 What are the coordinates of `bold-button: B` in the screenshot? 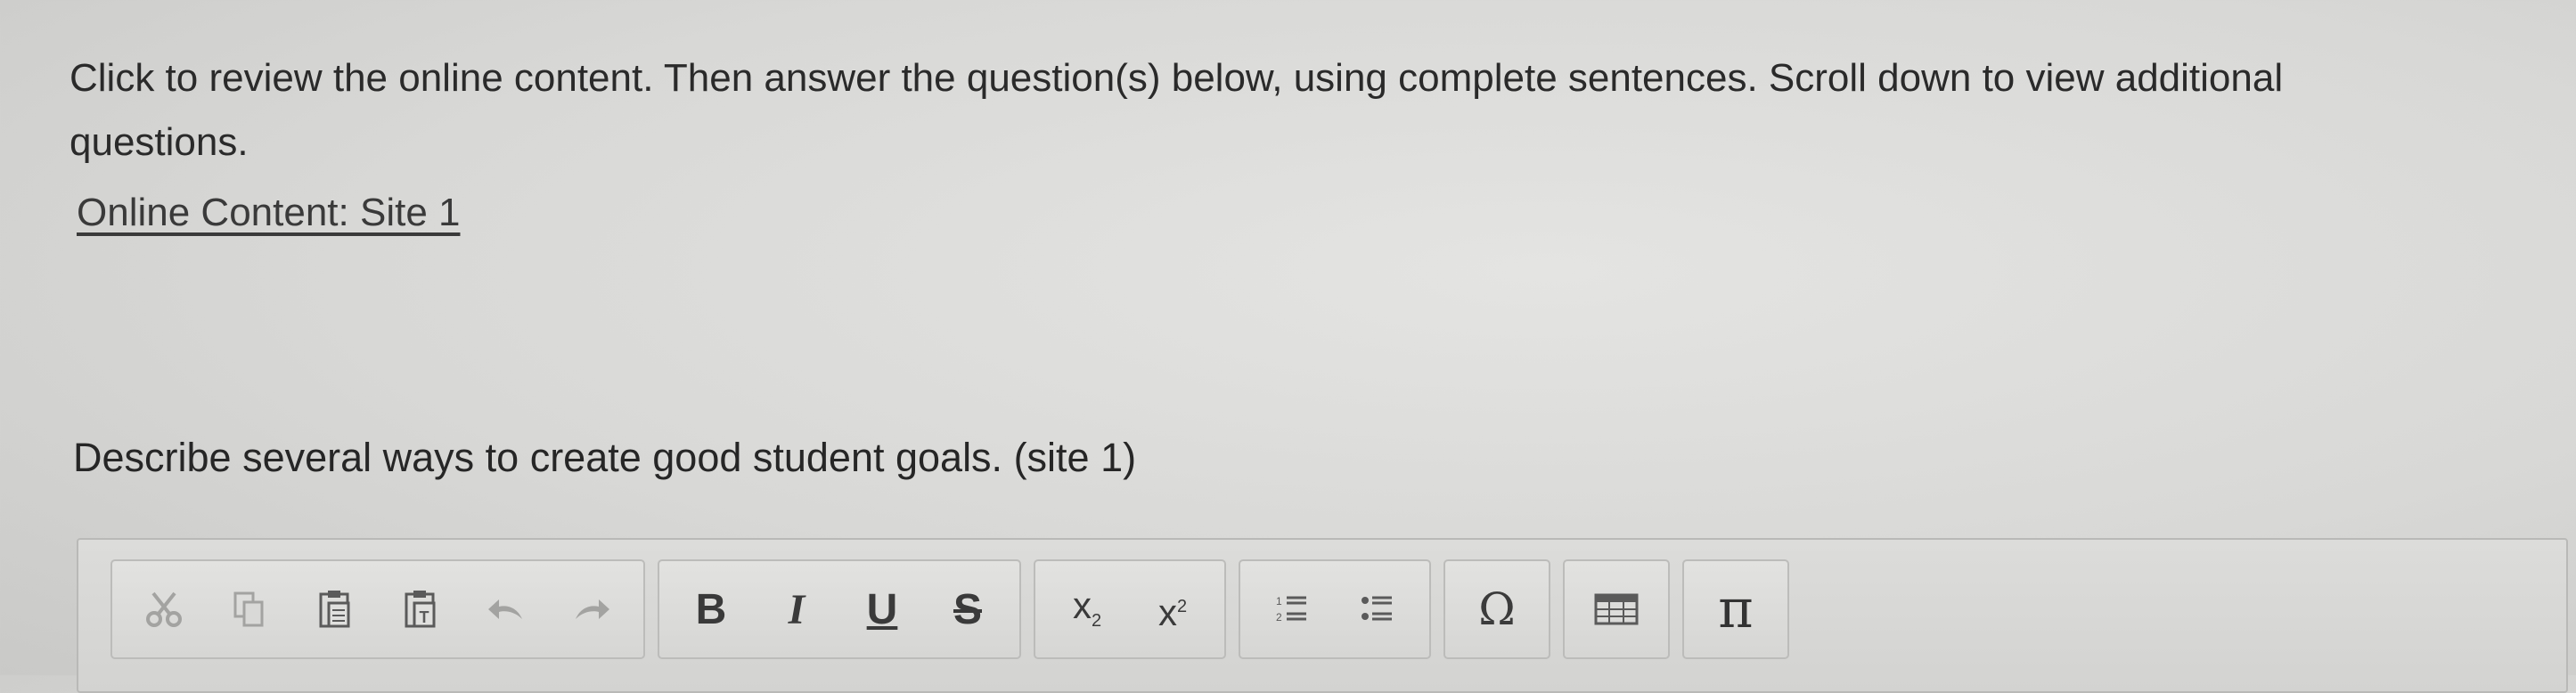 It's located at (711, 609).